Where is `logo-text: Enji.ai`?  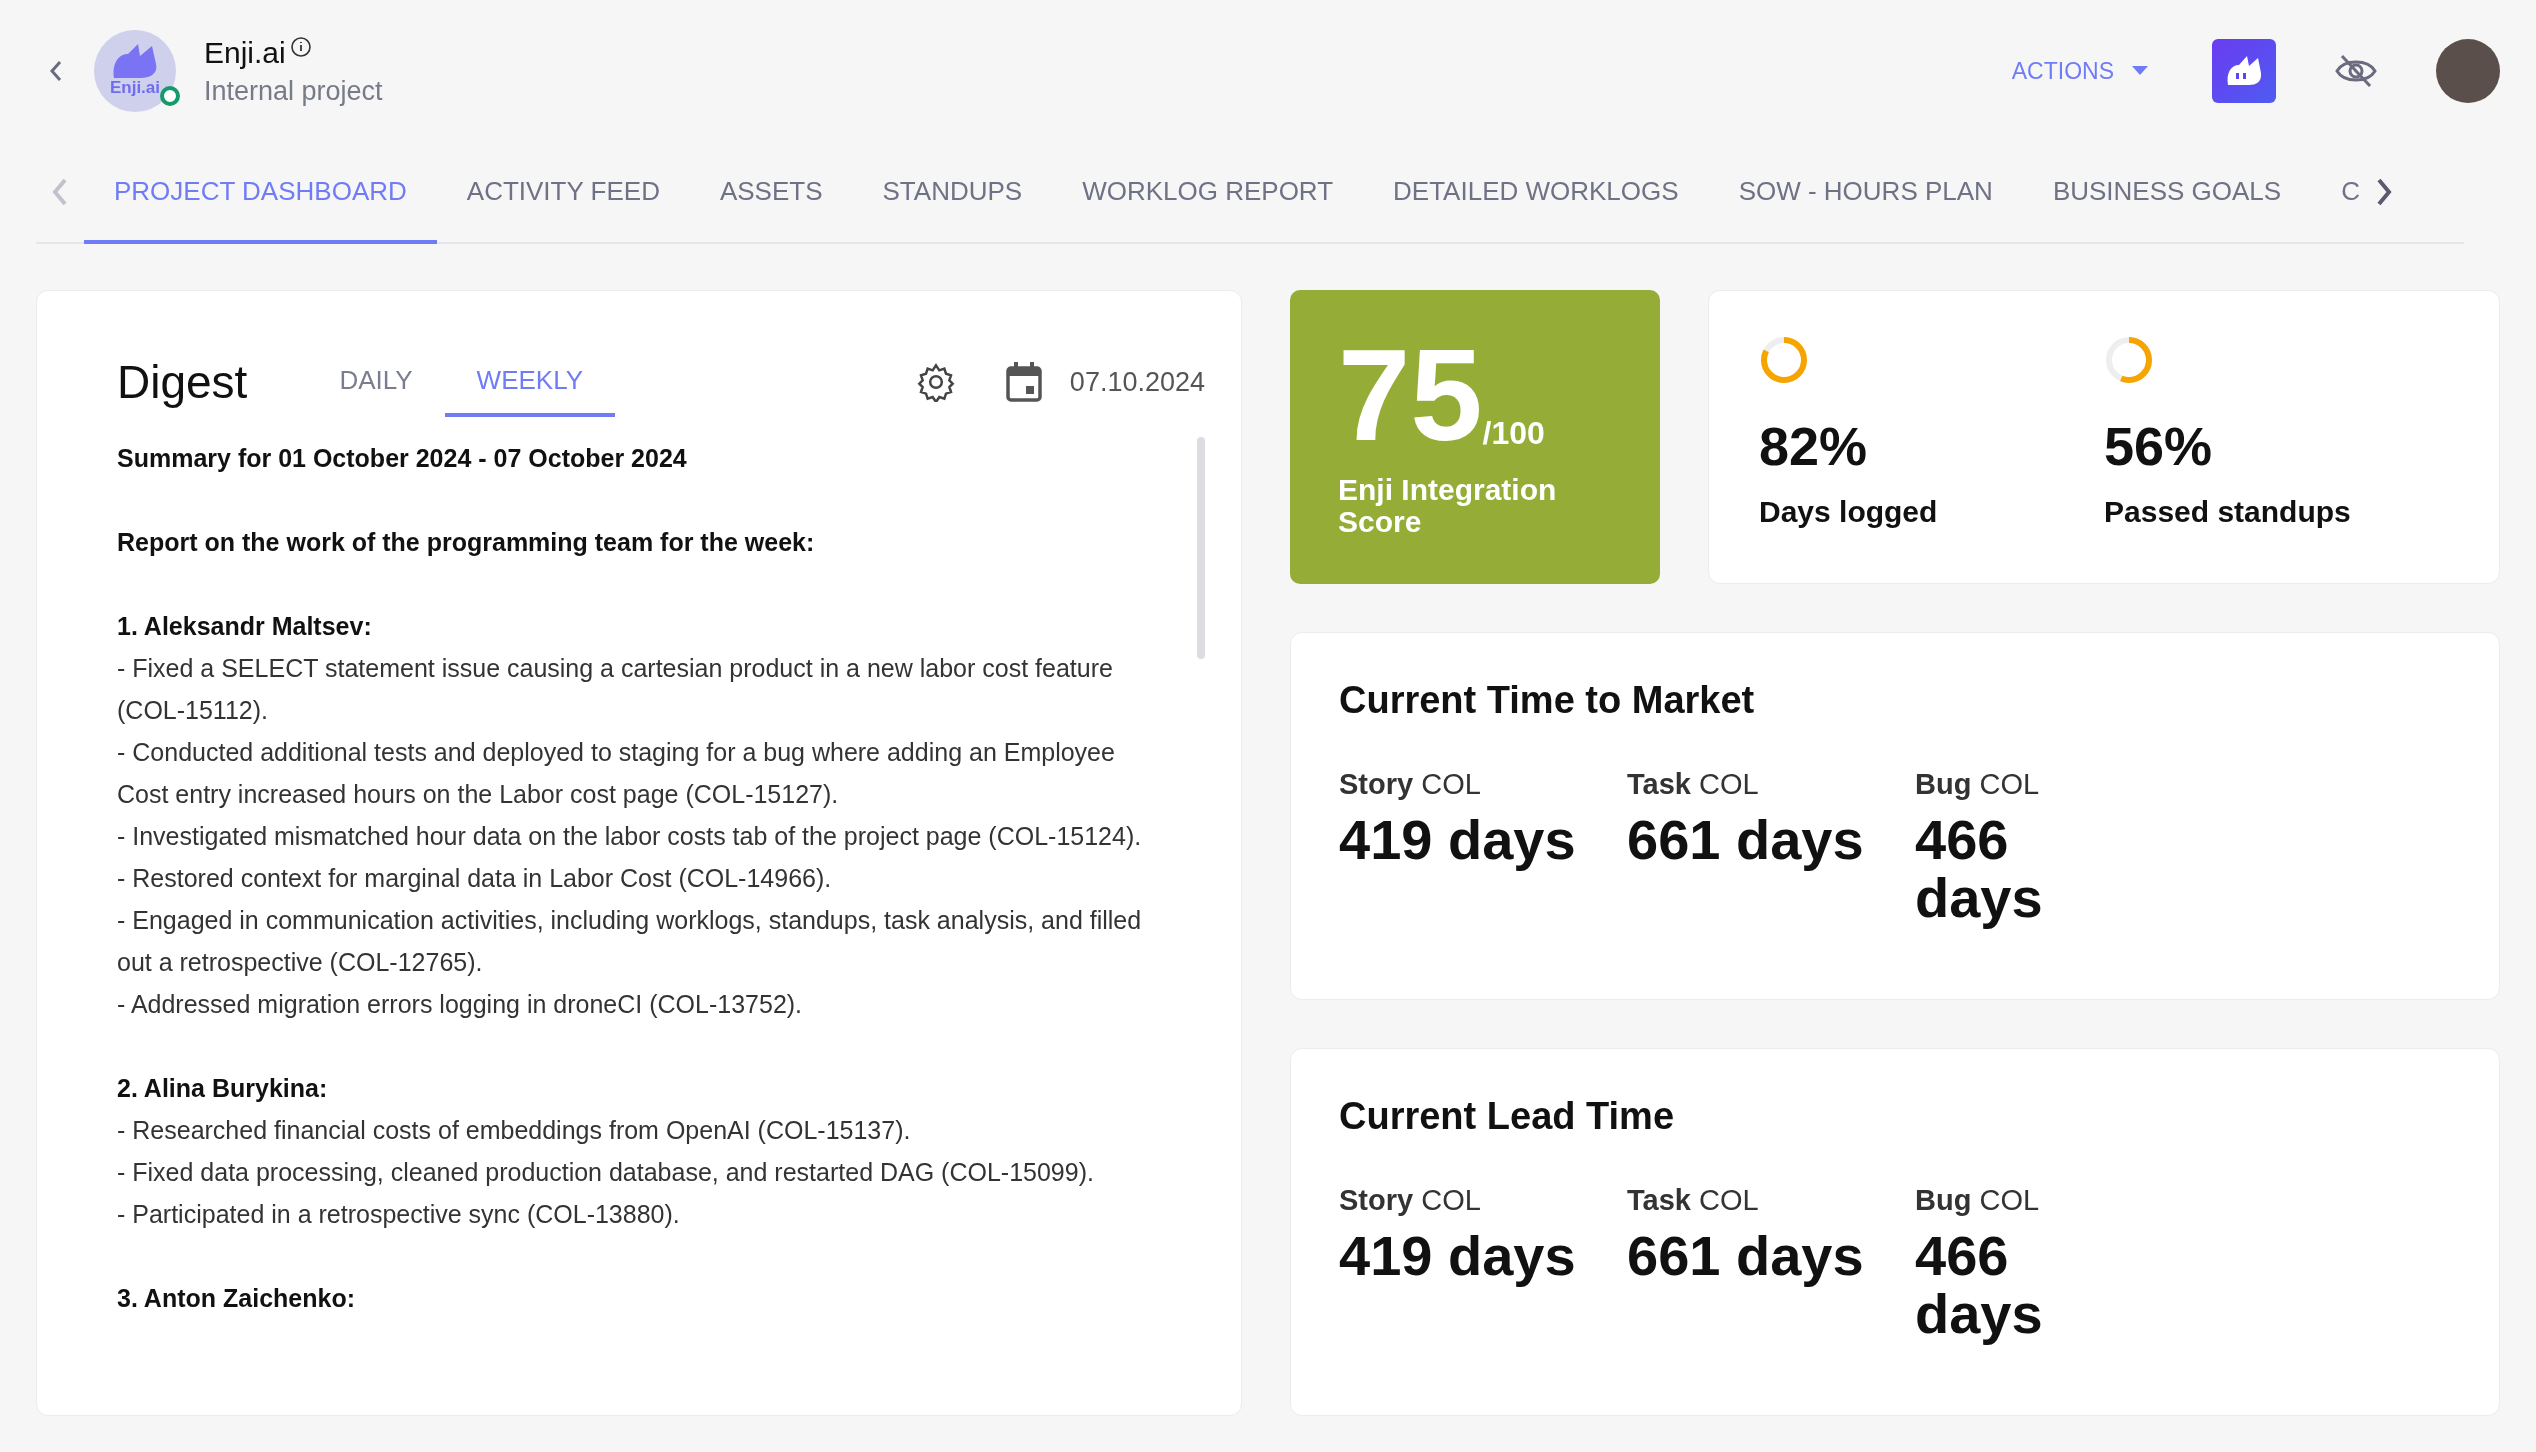
logo-text: Enji.ai is located at coordinates (135, 88).